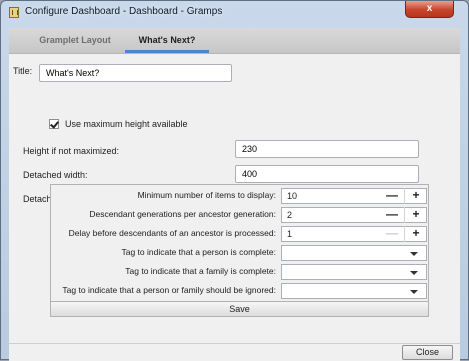  I want to click on window-title: Configure Dashboard - Dashboard - Gramps, so click(124, 11).